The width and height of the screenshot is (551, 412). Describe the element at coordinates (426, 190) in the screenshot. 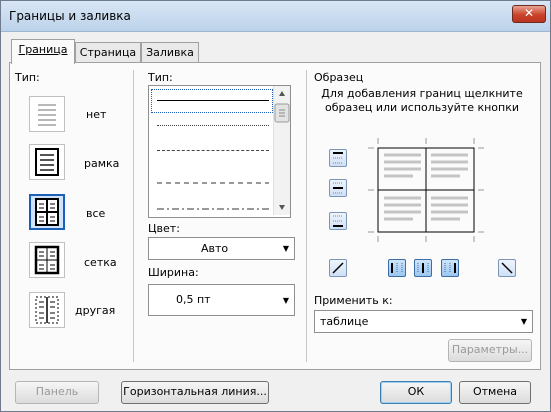

I see `border-preview` at that location.